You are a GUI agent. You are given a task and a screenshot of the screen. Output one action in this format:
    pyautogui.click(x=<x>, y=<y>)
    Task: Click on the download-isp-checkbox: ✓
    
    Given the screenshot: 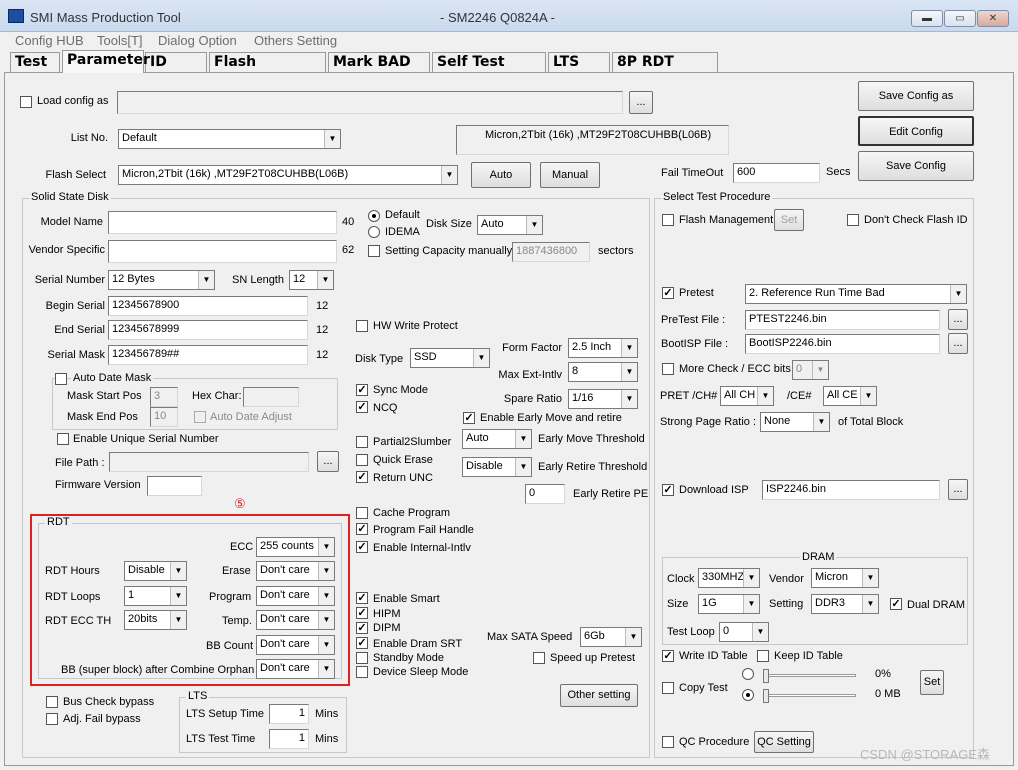 What is the action you would take?
    pyautogui.click(x=668, y=490)
    